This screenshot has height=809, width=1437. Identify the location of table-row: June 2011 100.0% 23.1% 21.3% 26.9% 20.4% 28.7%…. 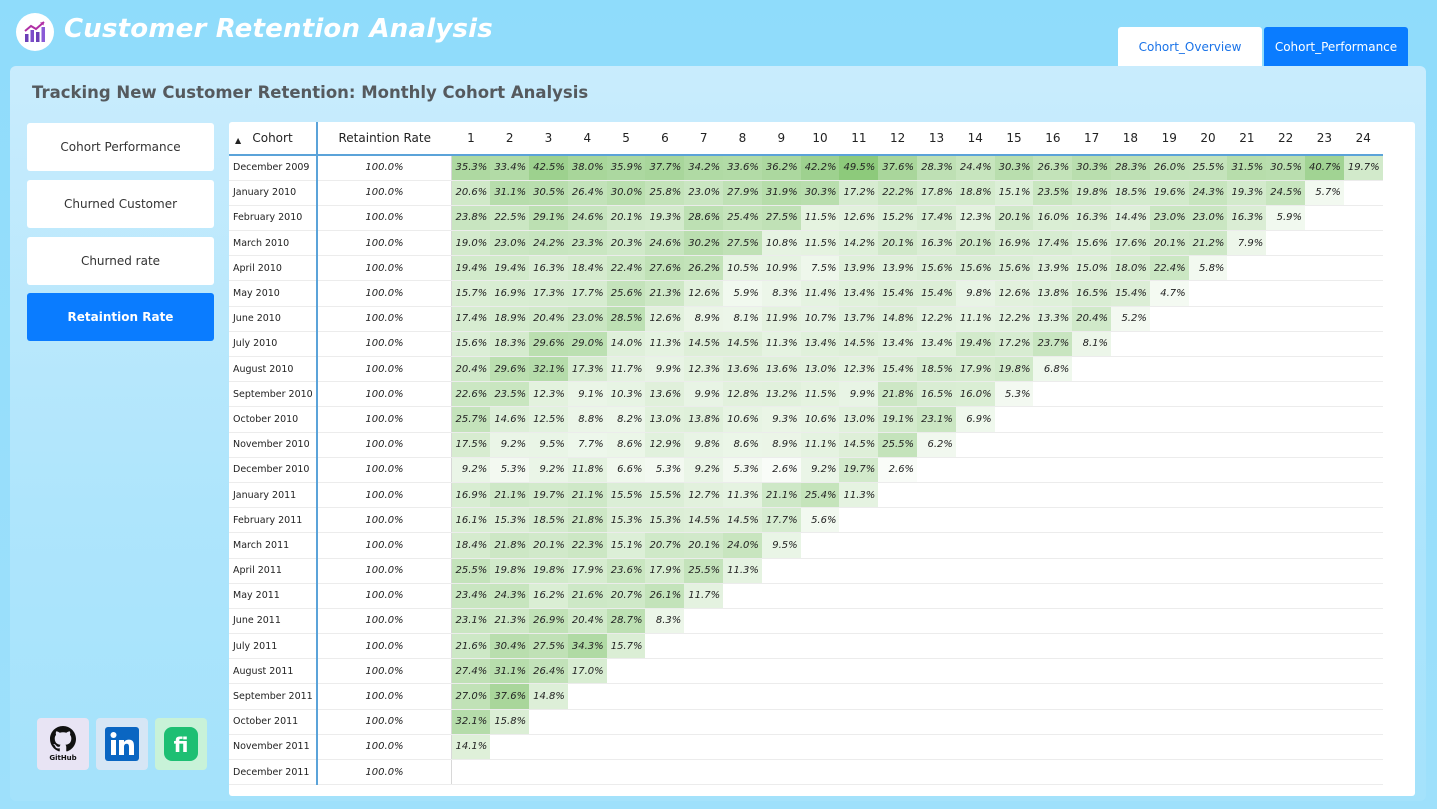
(806, 621).